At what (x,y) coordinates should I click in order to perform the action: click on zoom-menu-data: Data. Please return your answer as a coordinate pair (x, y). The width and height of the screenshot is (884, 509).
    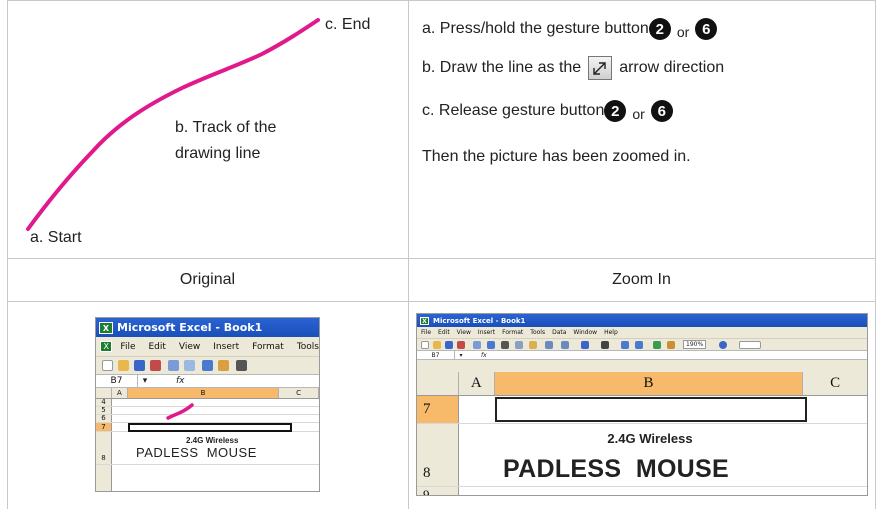
    Looking at the image, I should click on (559, 332).